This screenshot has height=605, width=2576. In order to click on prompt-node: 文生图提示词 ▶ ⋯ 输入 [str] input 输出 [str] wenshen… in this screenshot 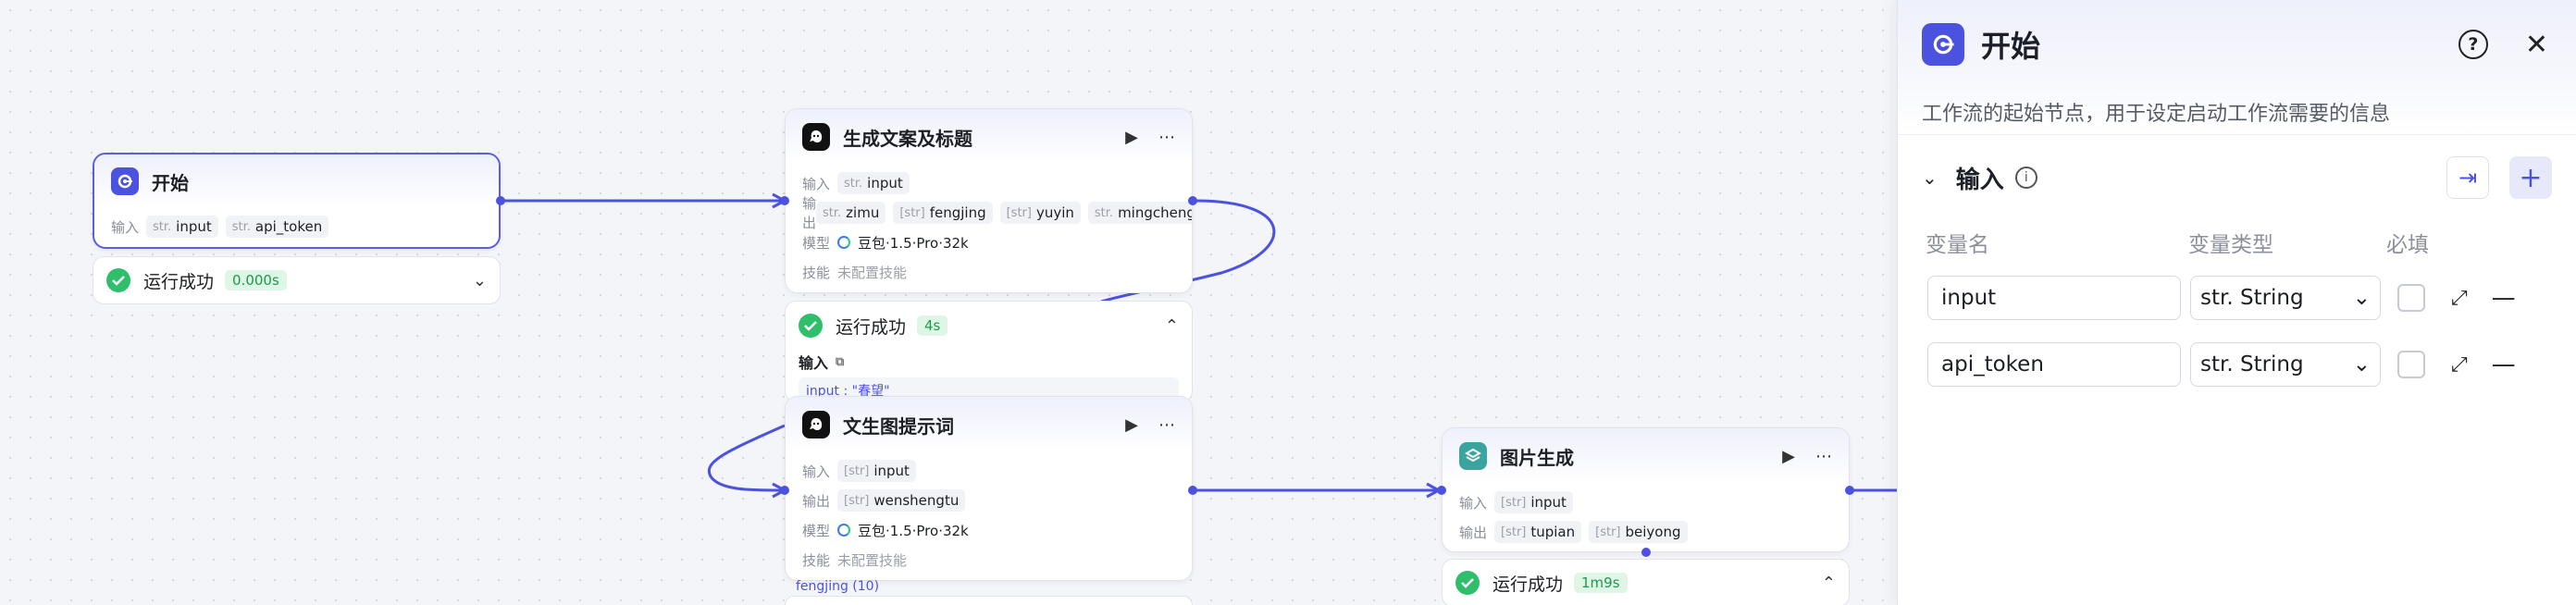, I will do `click(989, 488)`.